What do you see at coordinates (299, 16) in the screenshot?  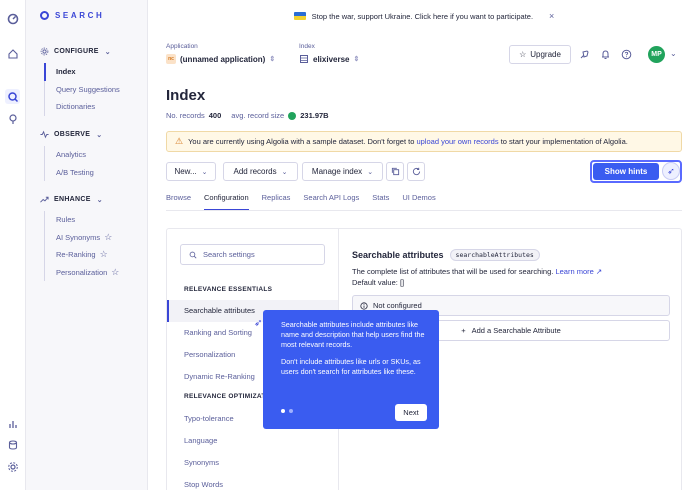 I see `ukraine-flag-icon` at bounding box center [299, 16].